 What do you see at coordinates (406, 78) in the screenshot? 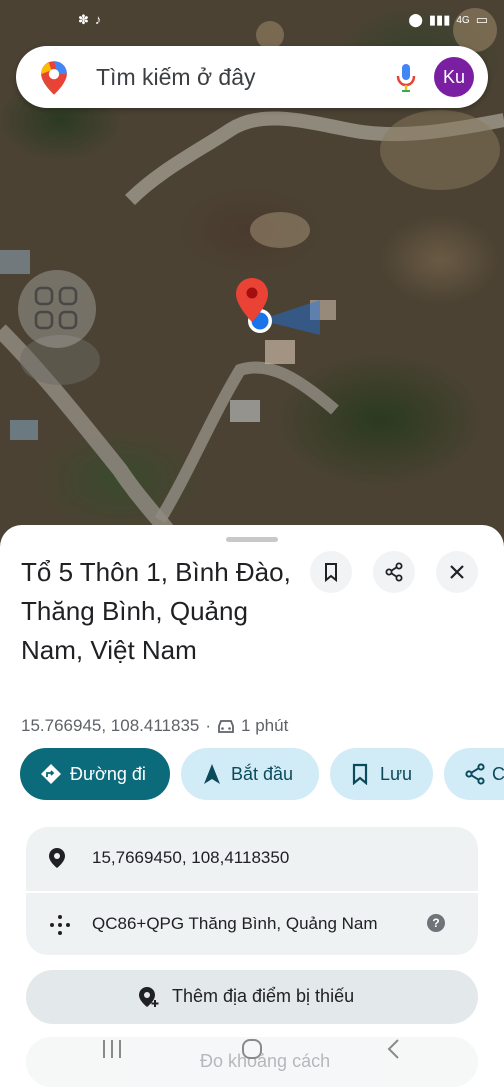
I see `microphone-icon` at bounding box center [406, 78].